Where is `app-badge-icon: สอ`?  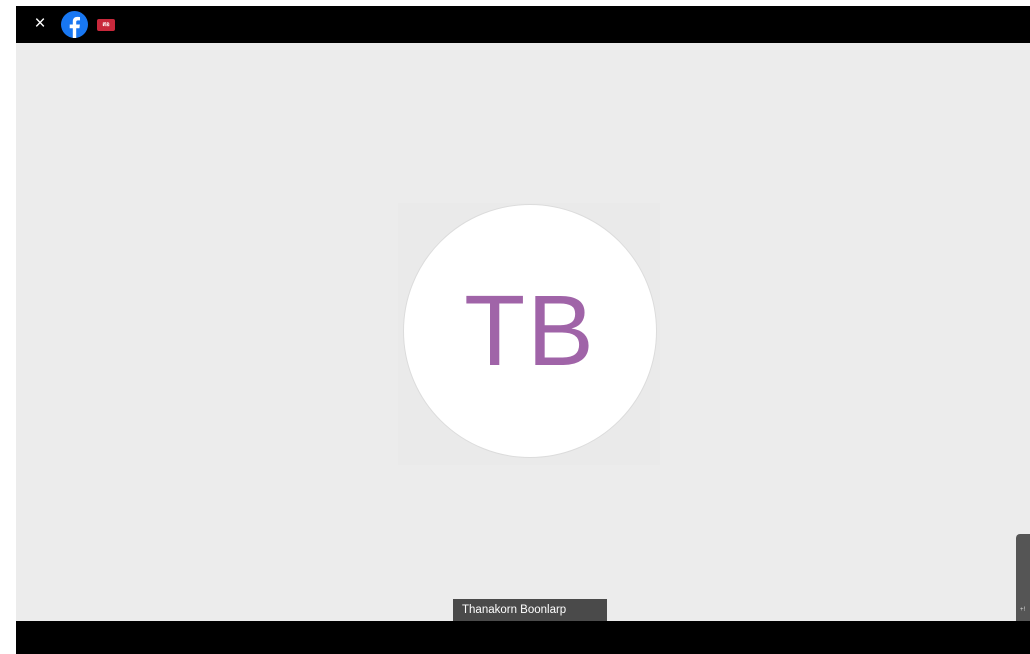 app-badge-icon: สอ is located at coordinates (106, 25).